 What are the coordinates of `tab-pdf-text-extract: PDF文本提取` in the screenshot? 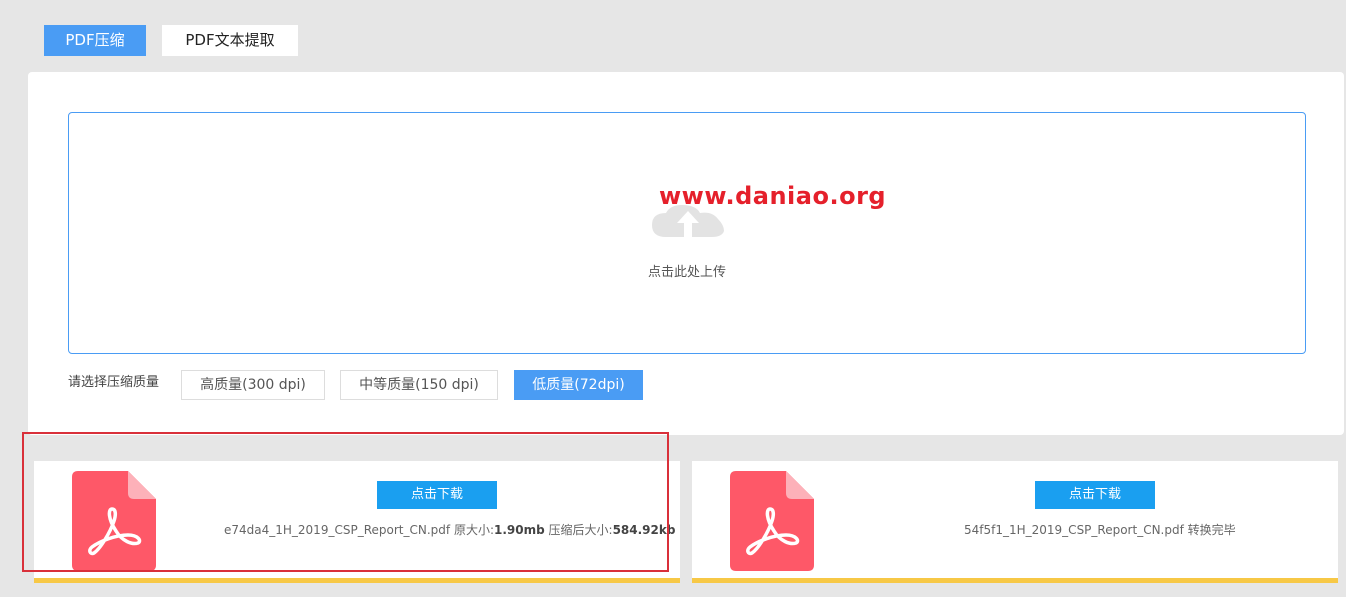 It's located at (230, 40).